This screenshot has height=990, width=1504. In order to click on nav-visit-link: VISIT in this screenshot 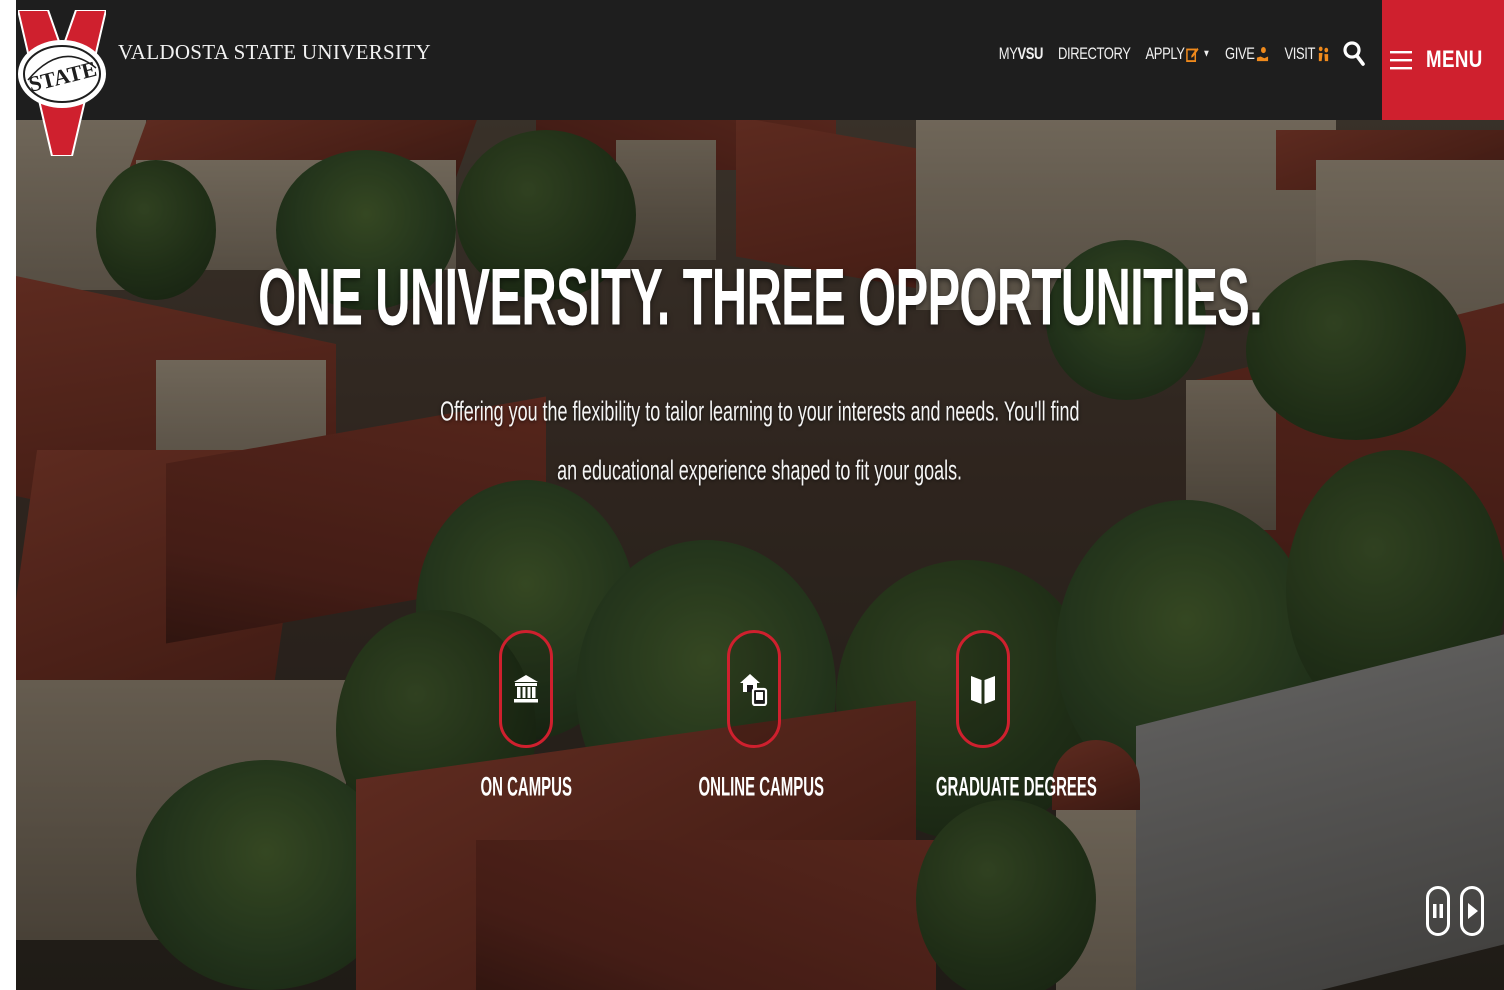, I will do `click(1307, 53)`.